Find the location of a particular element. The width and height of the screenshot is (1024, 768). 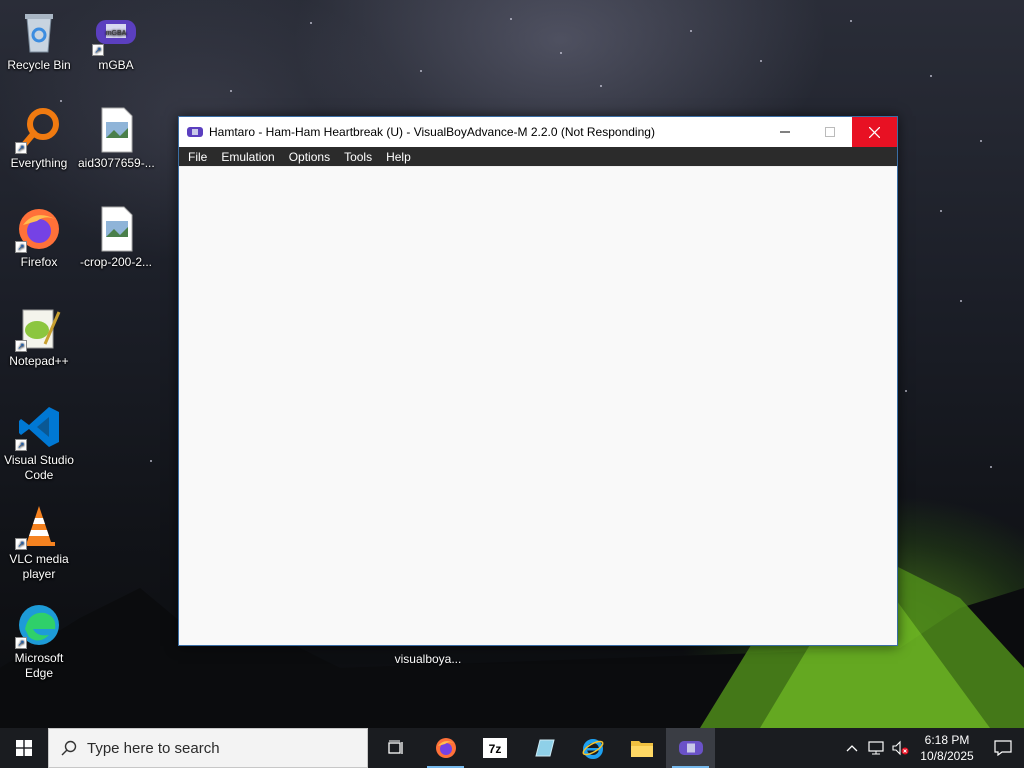

desktop-icon-label: VLC media player is located at coordinates (39, 566).